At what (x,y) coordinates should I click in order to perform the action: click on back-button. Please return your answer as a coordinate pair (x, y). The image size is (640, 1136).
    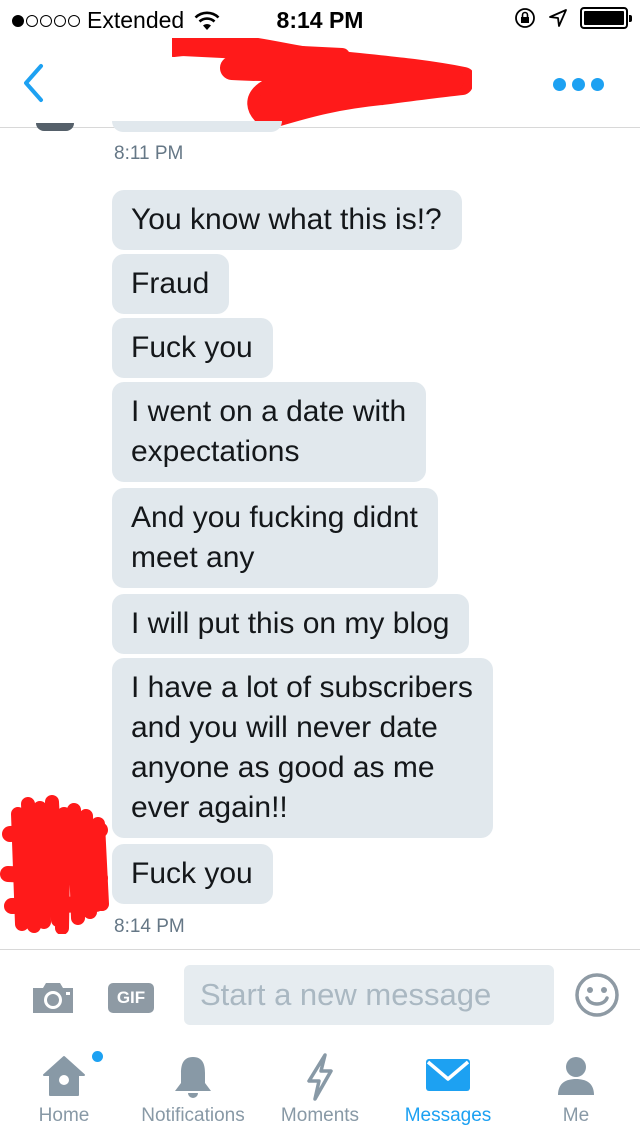
    Looking at the image, I should click on (34, 83).